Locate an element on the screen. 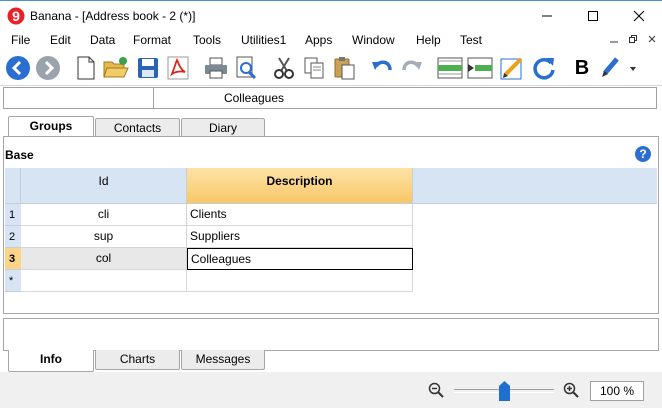 The width and height of the screenshot is (662, 408). mdi-minimize-icon is located at coordinates (614, 40).